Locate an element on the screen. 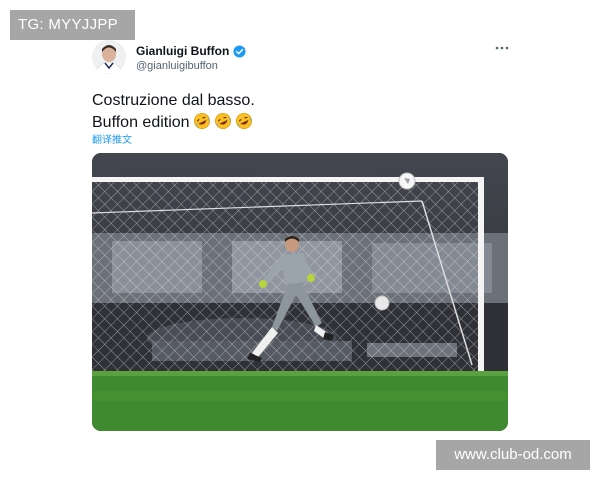  watermark-top-left: TG: MYYJJPP is located at coordinates (72, 25).